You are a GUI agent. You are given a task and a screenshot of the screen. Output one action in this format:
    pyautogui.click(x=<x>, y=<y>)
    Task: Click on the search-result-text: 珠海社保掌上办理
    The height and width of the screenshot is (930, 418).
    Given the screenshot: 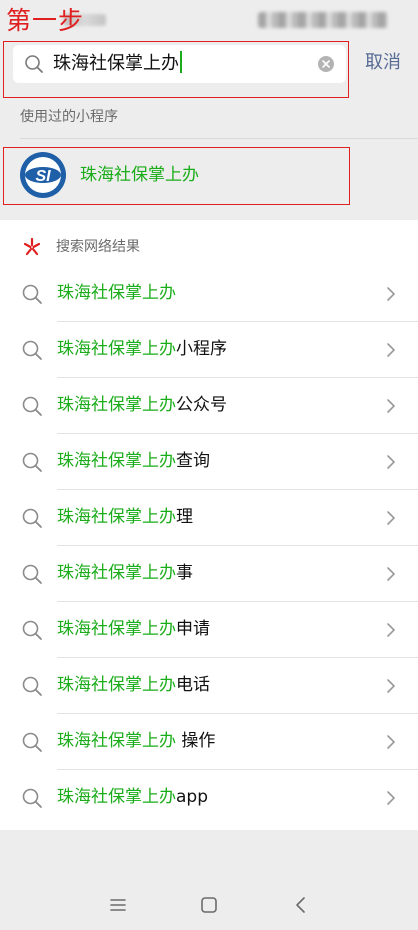 What is the action you would take?
    pyautogui.click(x=125, y=517)
    